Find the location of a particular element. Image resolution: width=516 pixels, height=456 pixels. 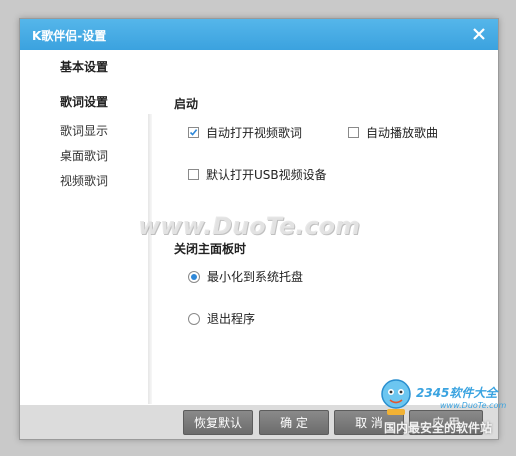

sidebar-item-desktop-lyrics: 桌面歌词 is located at coordinates (84, 155).